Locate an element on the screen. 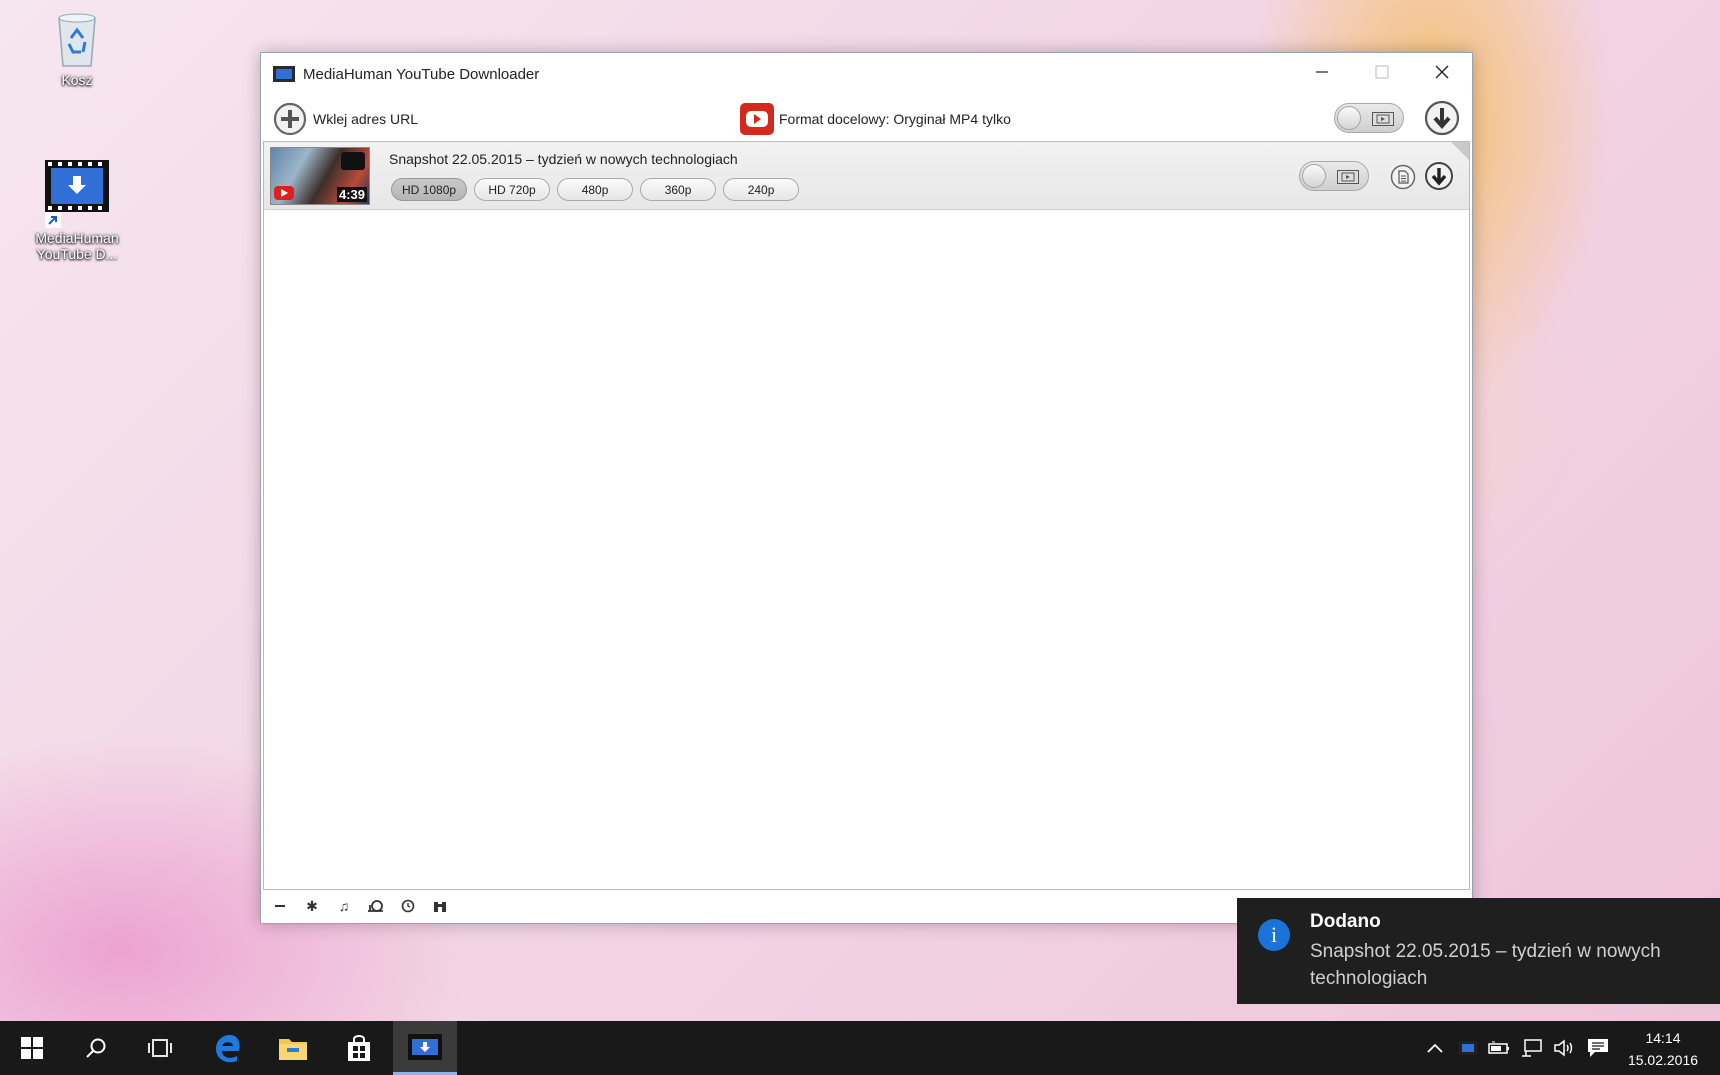  close-button is located at coordinates (1442, 72).